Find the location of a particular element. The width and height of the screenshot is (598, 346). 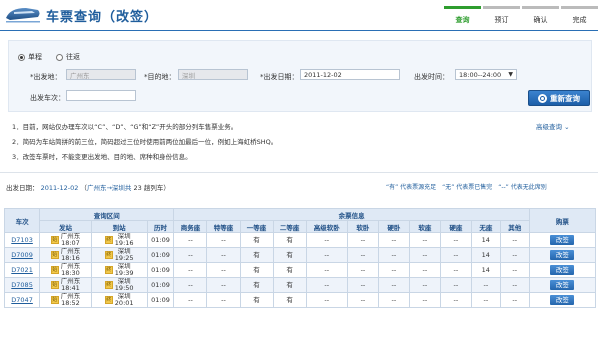

from-cell: 始广州东 18:30 is located at coordinates (65, 270).